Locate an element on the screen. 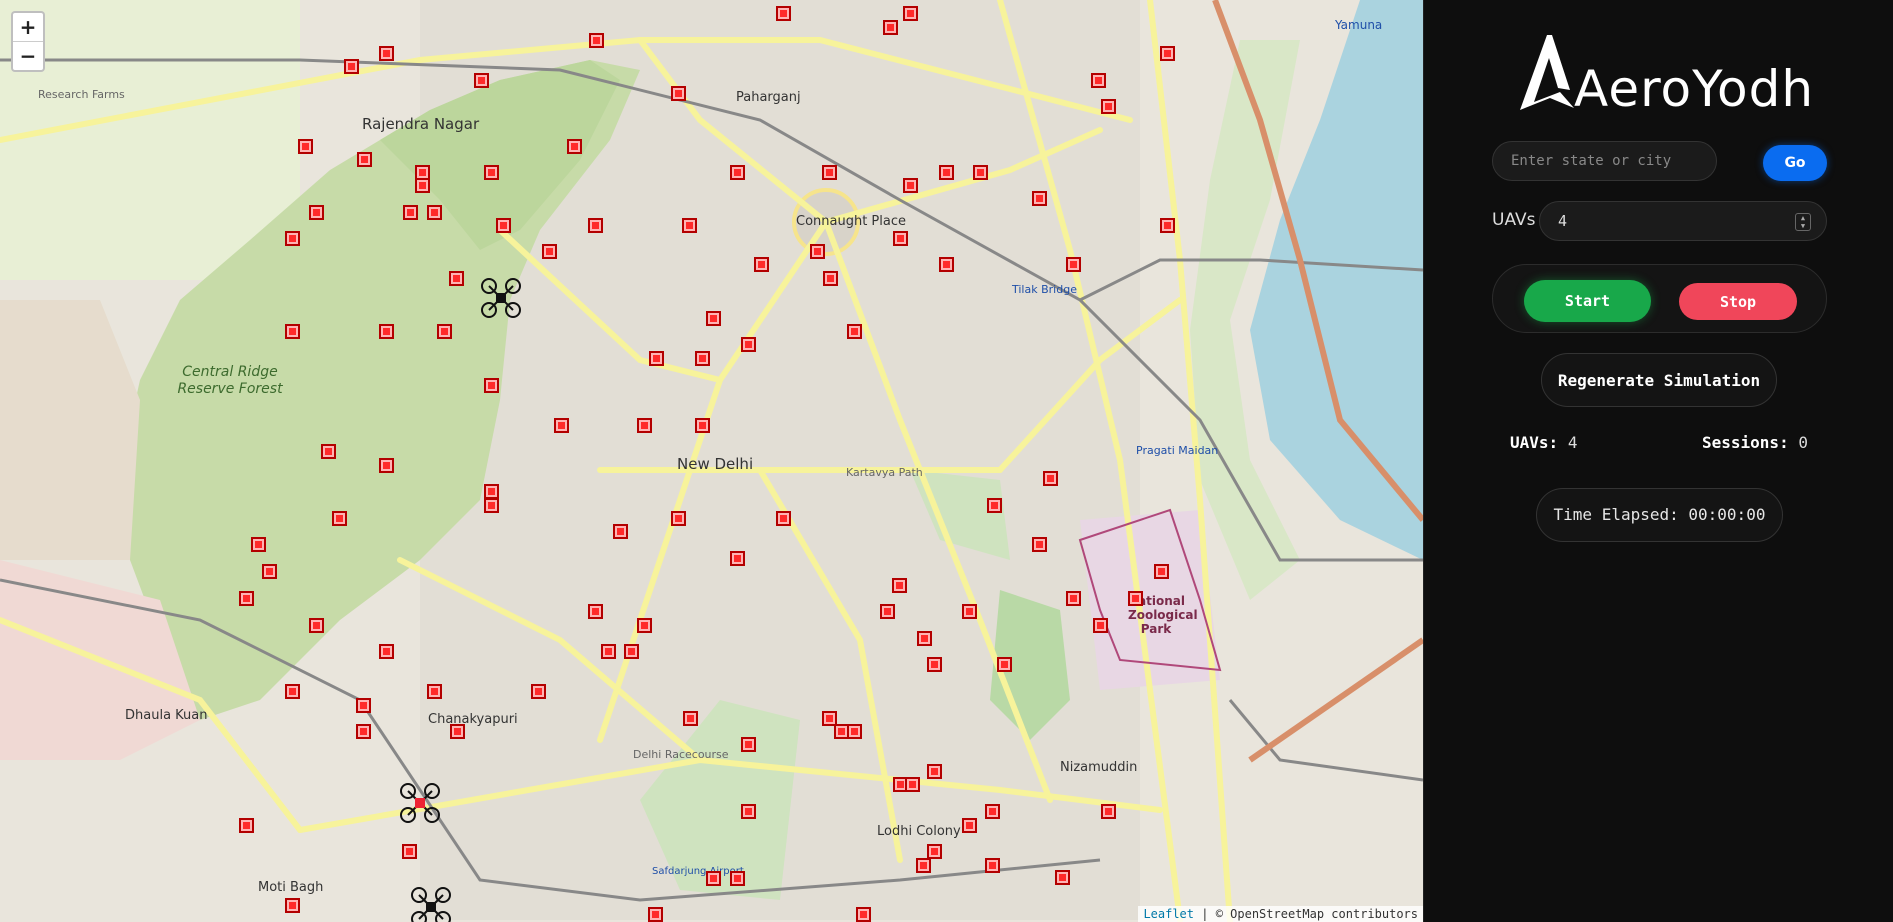  leaflet-link: Leaflet is located at coordinates (1168, 914).